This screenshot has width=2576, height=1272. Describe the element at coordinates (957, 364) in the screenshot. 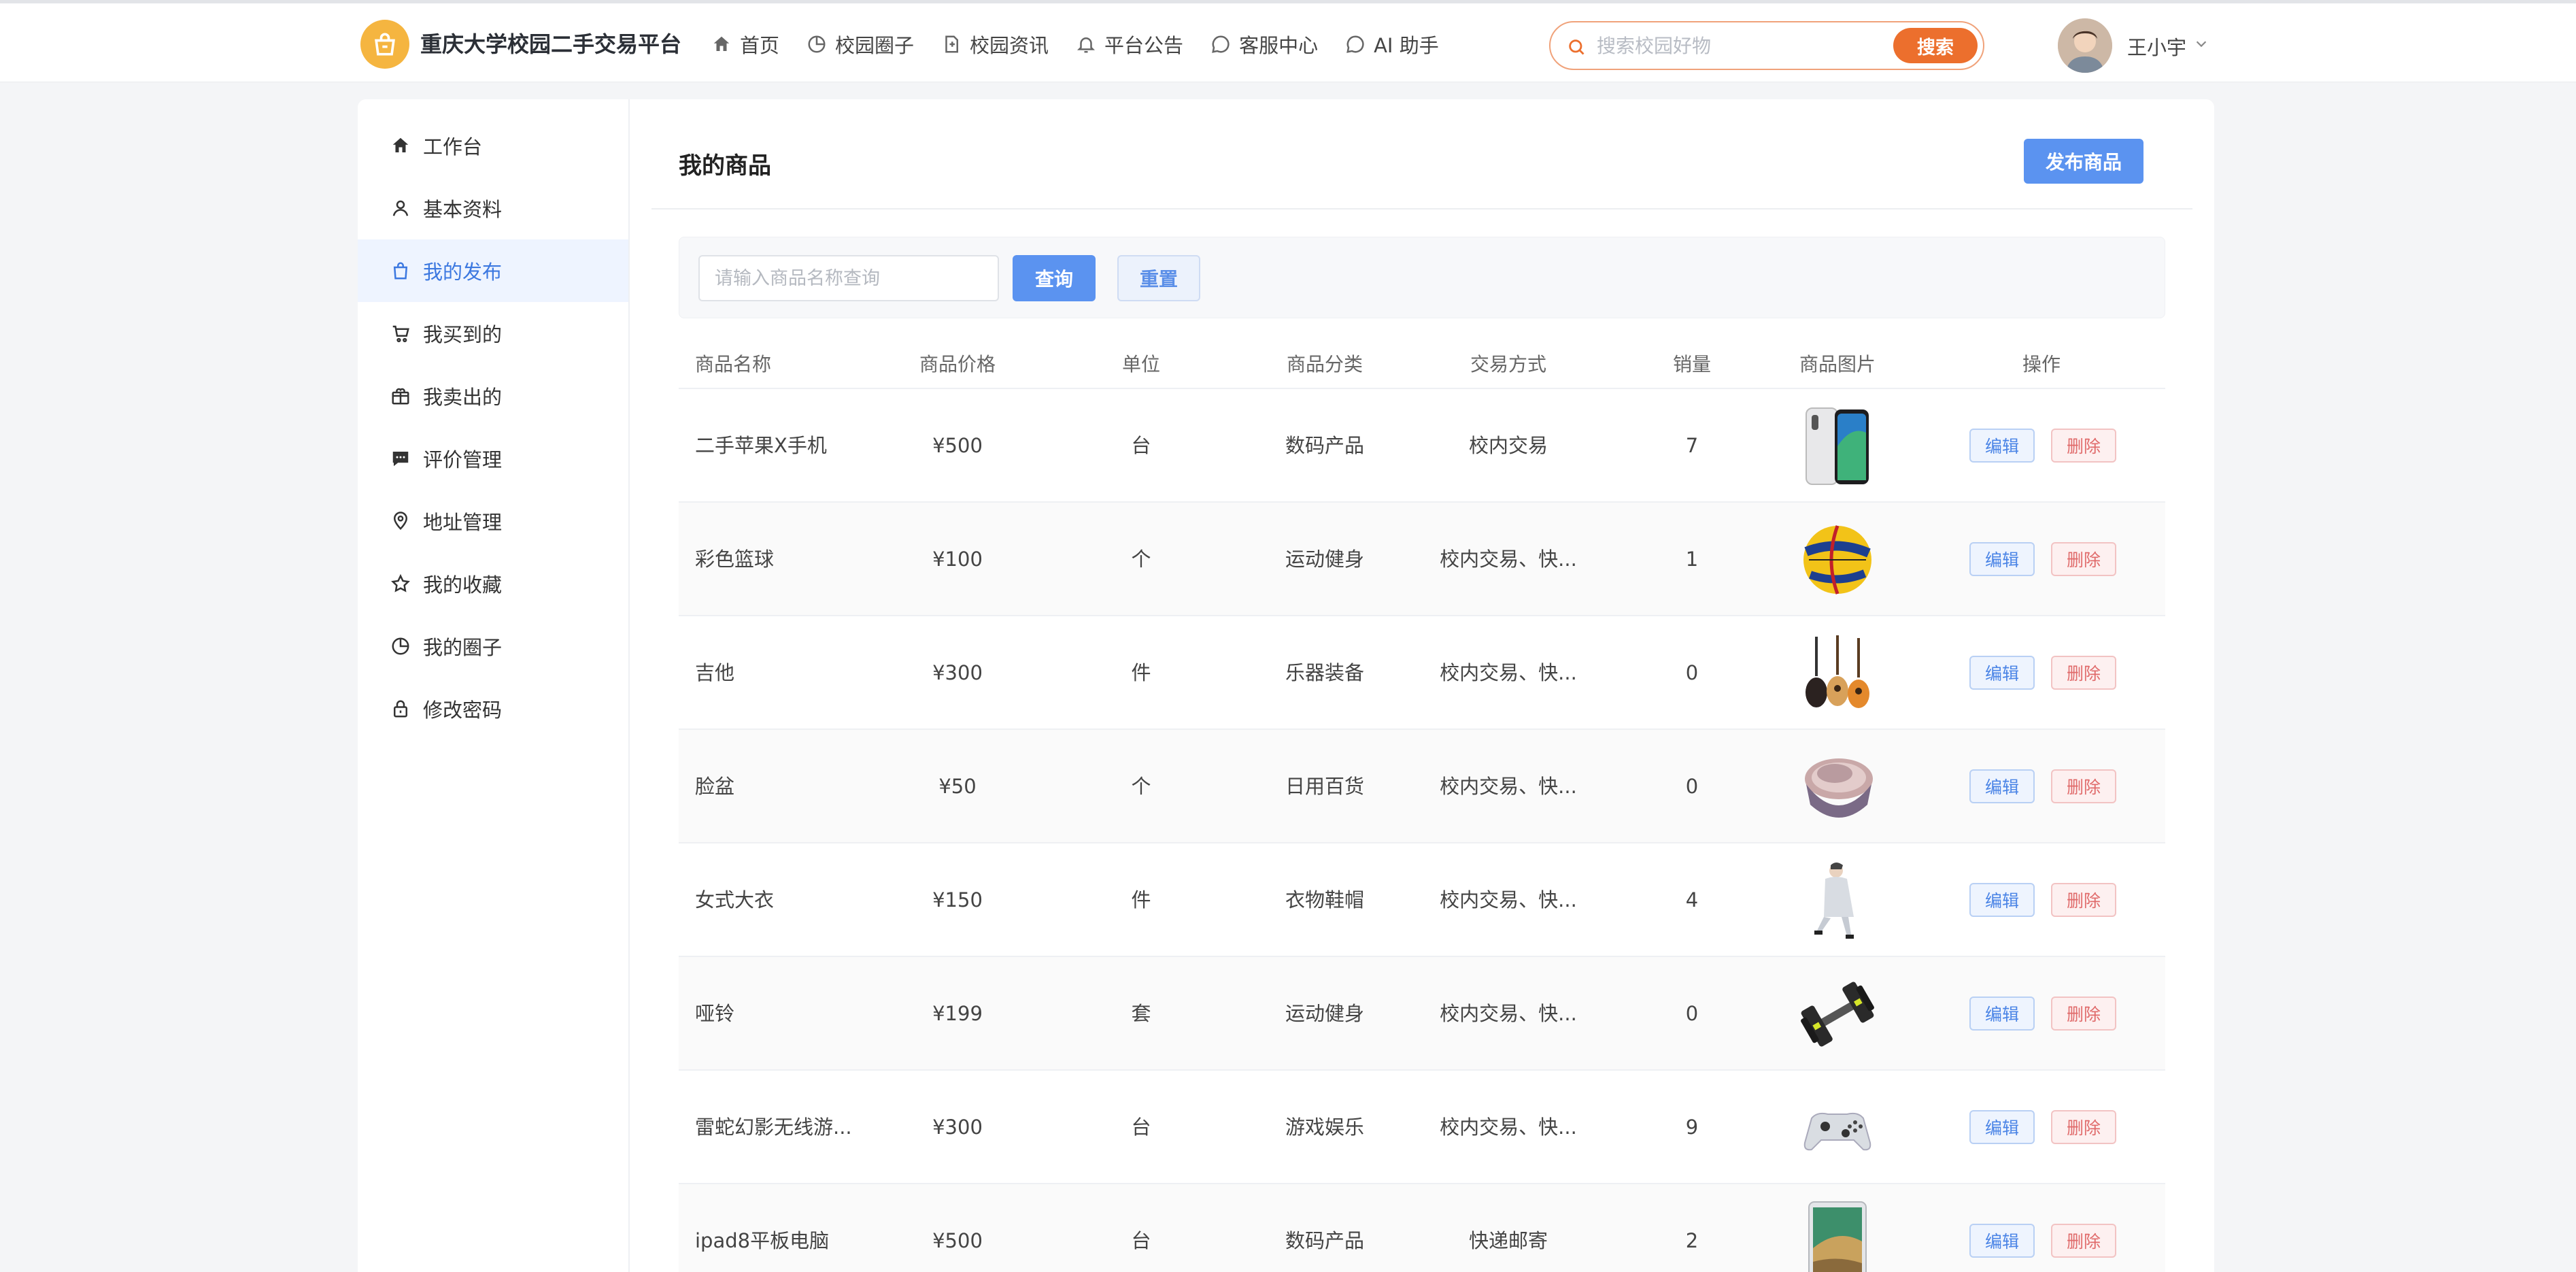

I see `column-header-price: 商品价格` at that location.